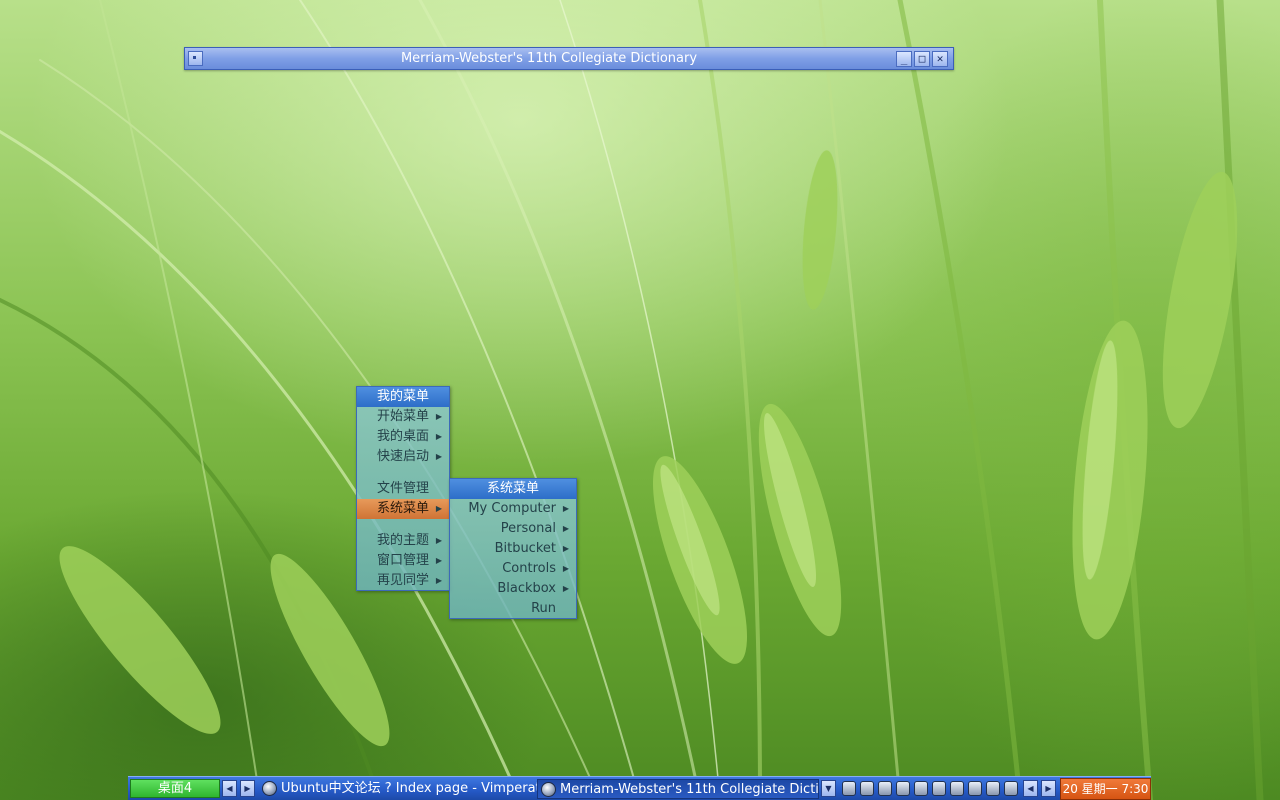  I want to click on menu-item-system-menu: 系统菜单 ▶, so click(403, 509).